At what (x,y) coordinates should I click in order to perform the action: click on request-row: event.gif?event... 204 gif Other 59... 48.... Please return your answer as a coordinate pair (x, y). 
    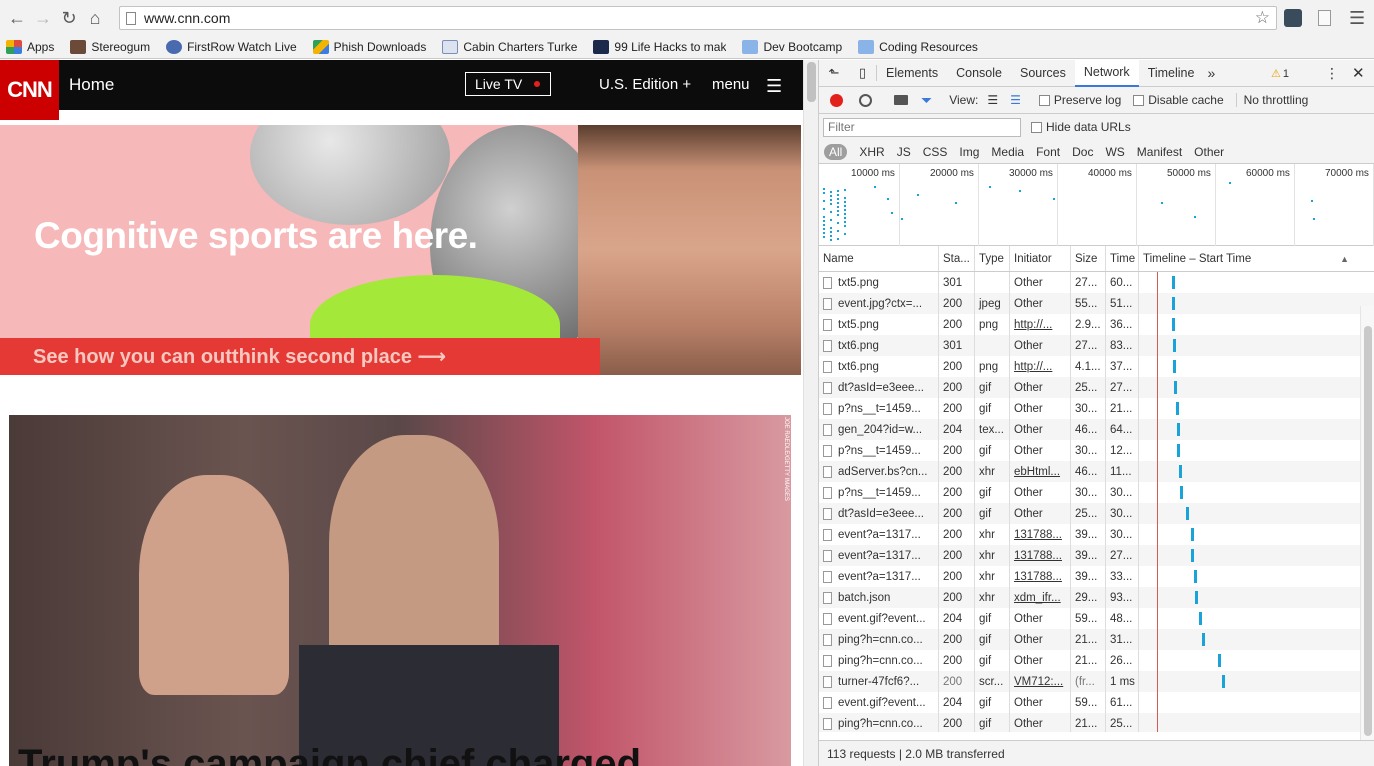
    Looking at the image, I should click on (1096, 618).